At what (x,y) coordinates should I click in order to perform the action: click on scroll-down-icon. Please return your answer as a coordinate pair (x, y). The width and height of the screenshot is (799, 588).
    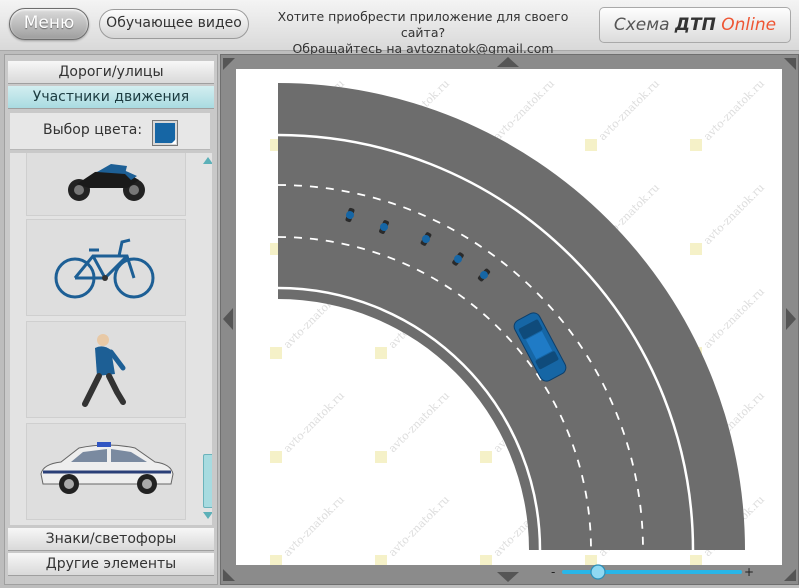
    Looking at the image, I should click on (207, 515).